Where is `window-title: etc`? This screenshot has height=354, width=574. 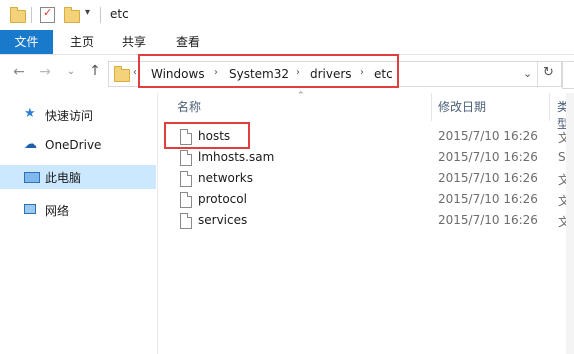 window-title: etc is located at coordinates (119, 14).